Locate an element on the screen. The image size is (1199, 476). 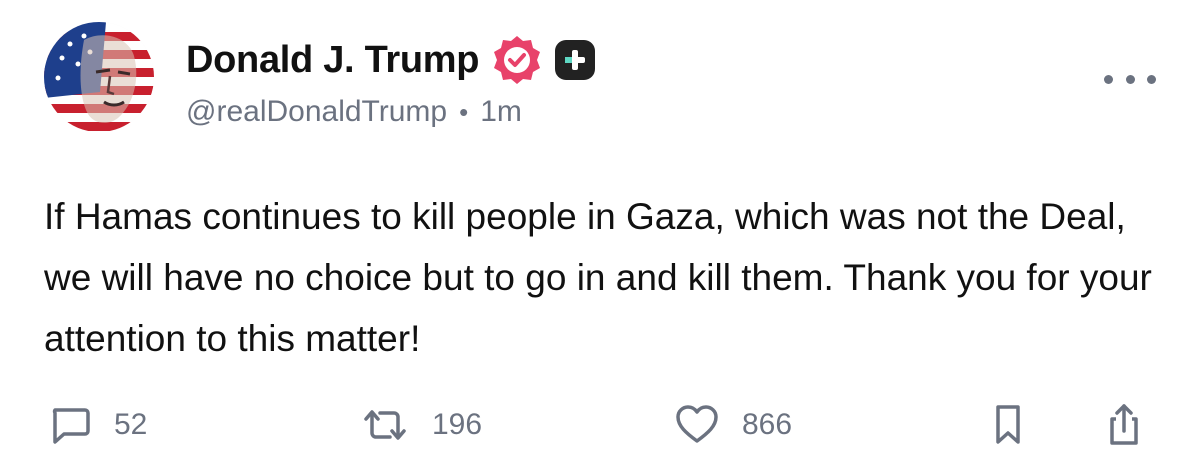
more-options-button is located at coordinates (1130, 79).